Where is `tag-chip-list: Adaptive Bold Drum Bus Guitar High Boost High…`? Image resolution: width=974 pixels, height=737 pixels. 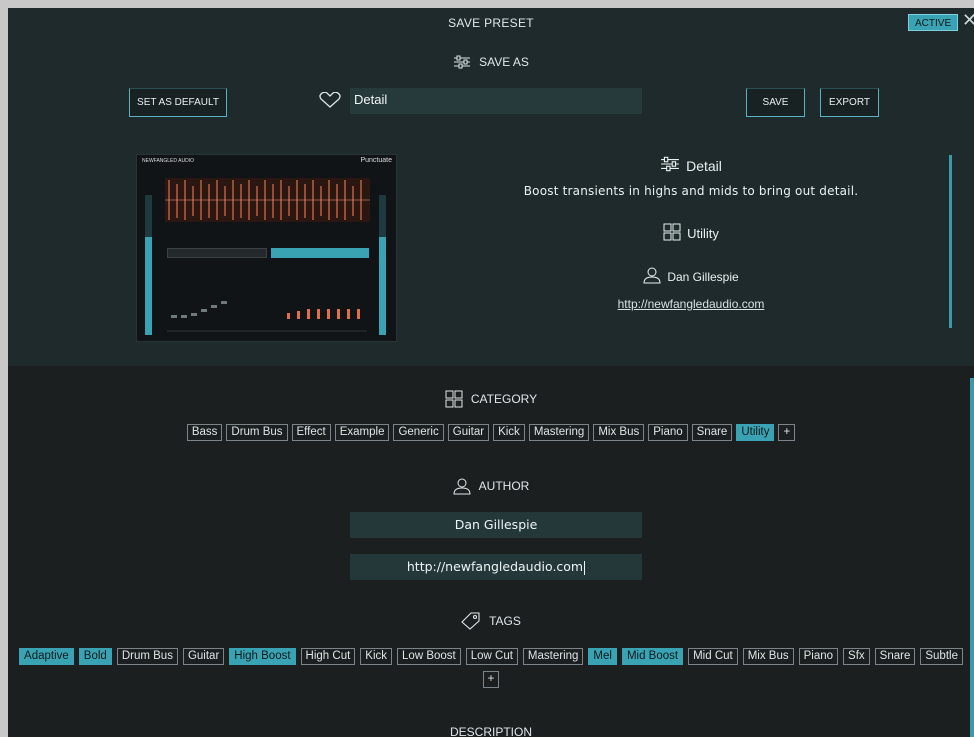
tag-chip-list: Adaptive Bold Drum Bus Guitar High Boost High… is located at coordinates (491, 656).